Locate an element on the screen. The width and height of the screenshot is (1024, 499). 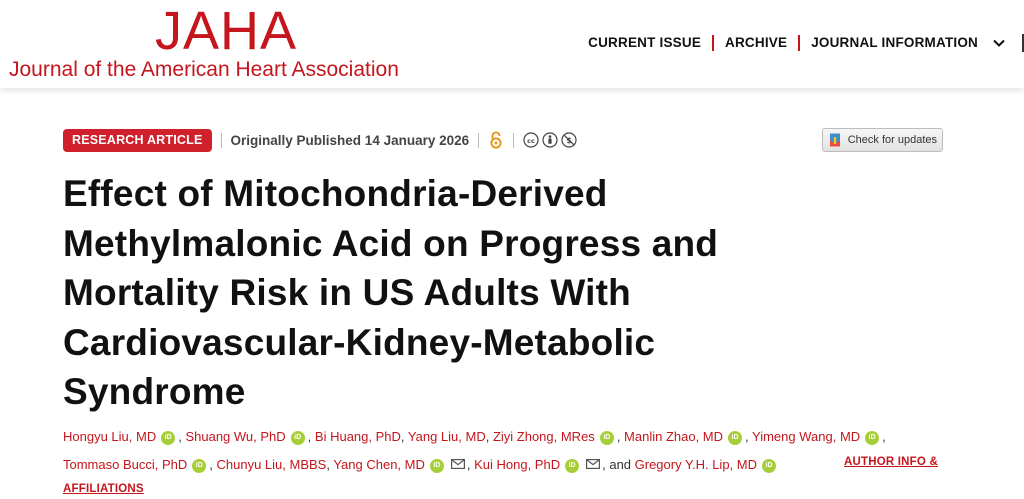
nav-journal-information: JOURNAL INFORMATION is located at coordinates (894, 43).